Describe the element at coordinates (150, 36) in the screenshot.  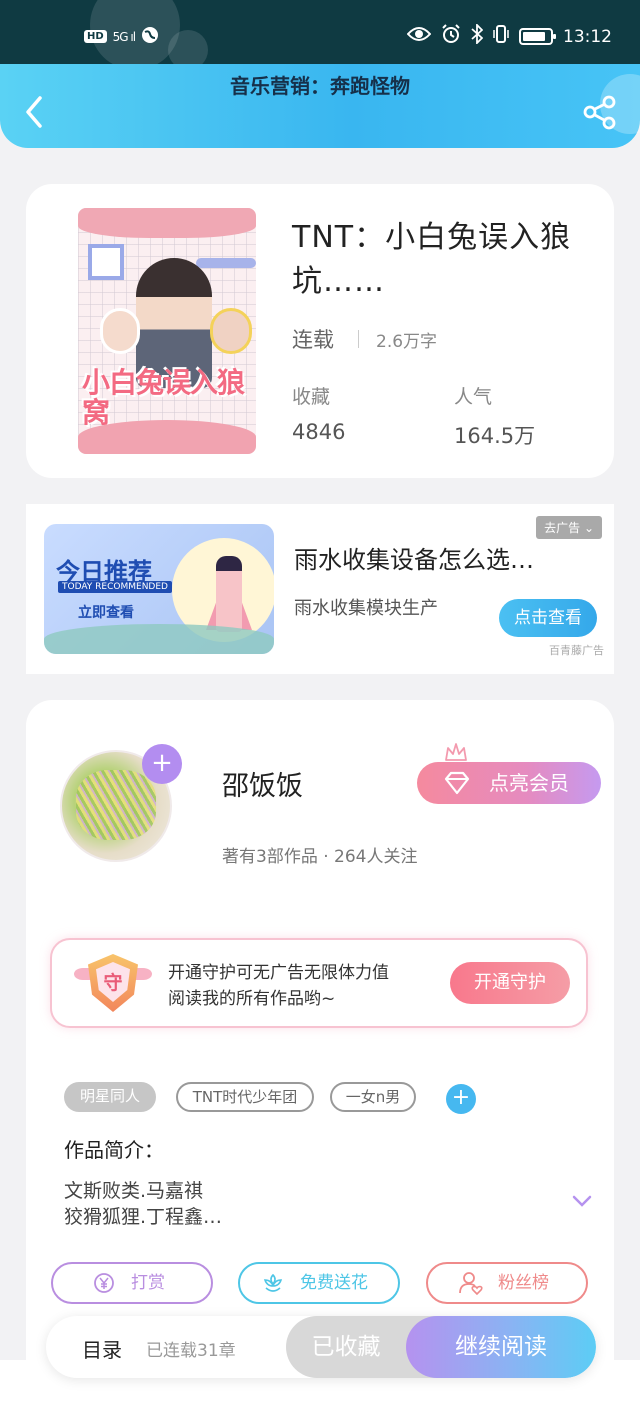
I see `globe-icon` at that location.